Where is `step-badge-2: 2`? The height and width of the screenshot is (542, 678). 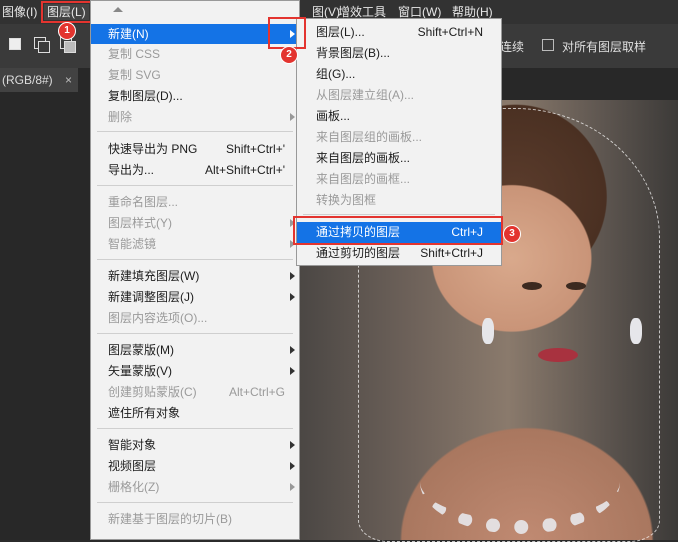 step-badge-2: 2 is located at coordinates (289, 55).